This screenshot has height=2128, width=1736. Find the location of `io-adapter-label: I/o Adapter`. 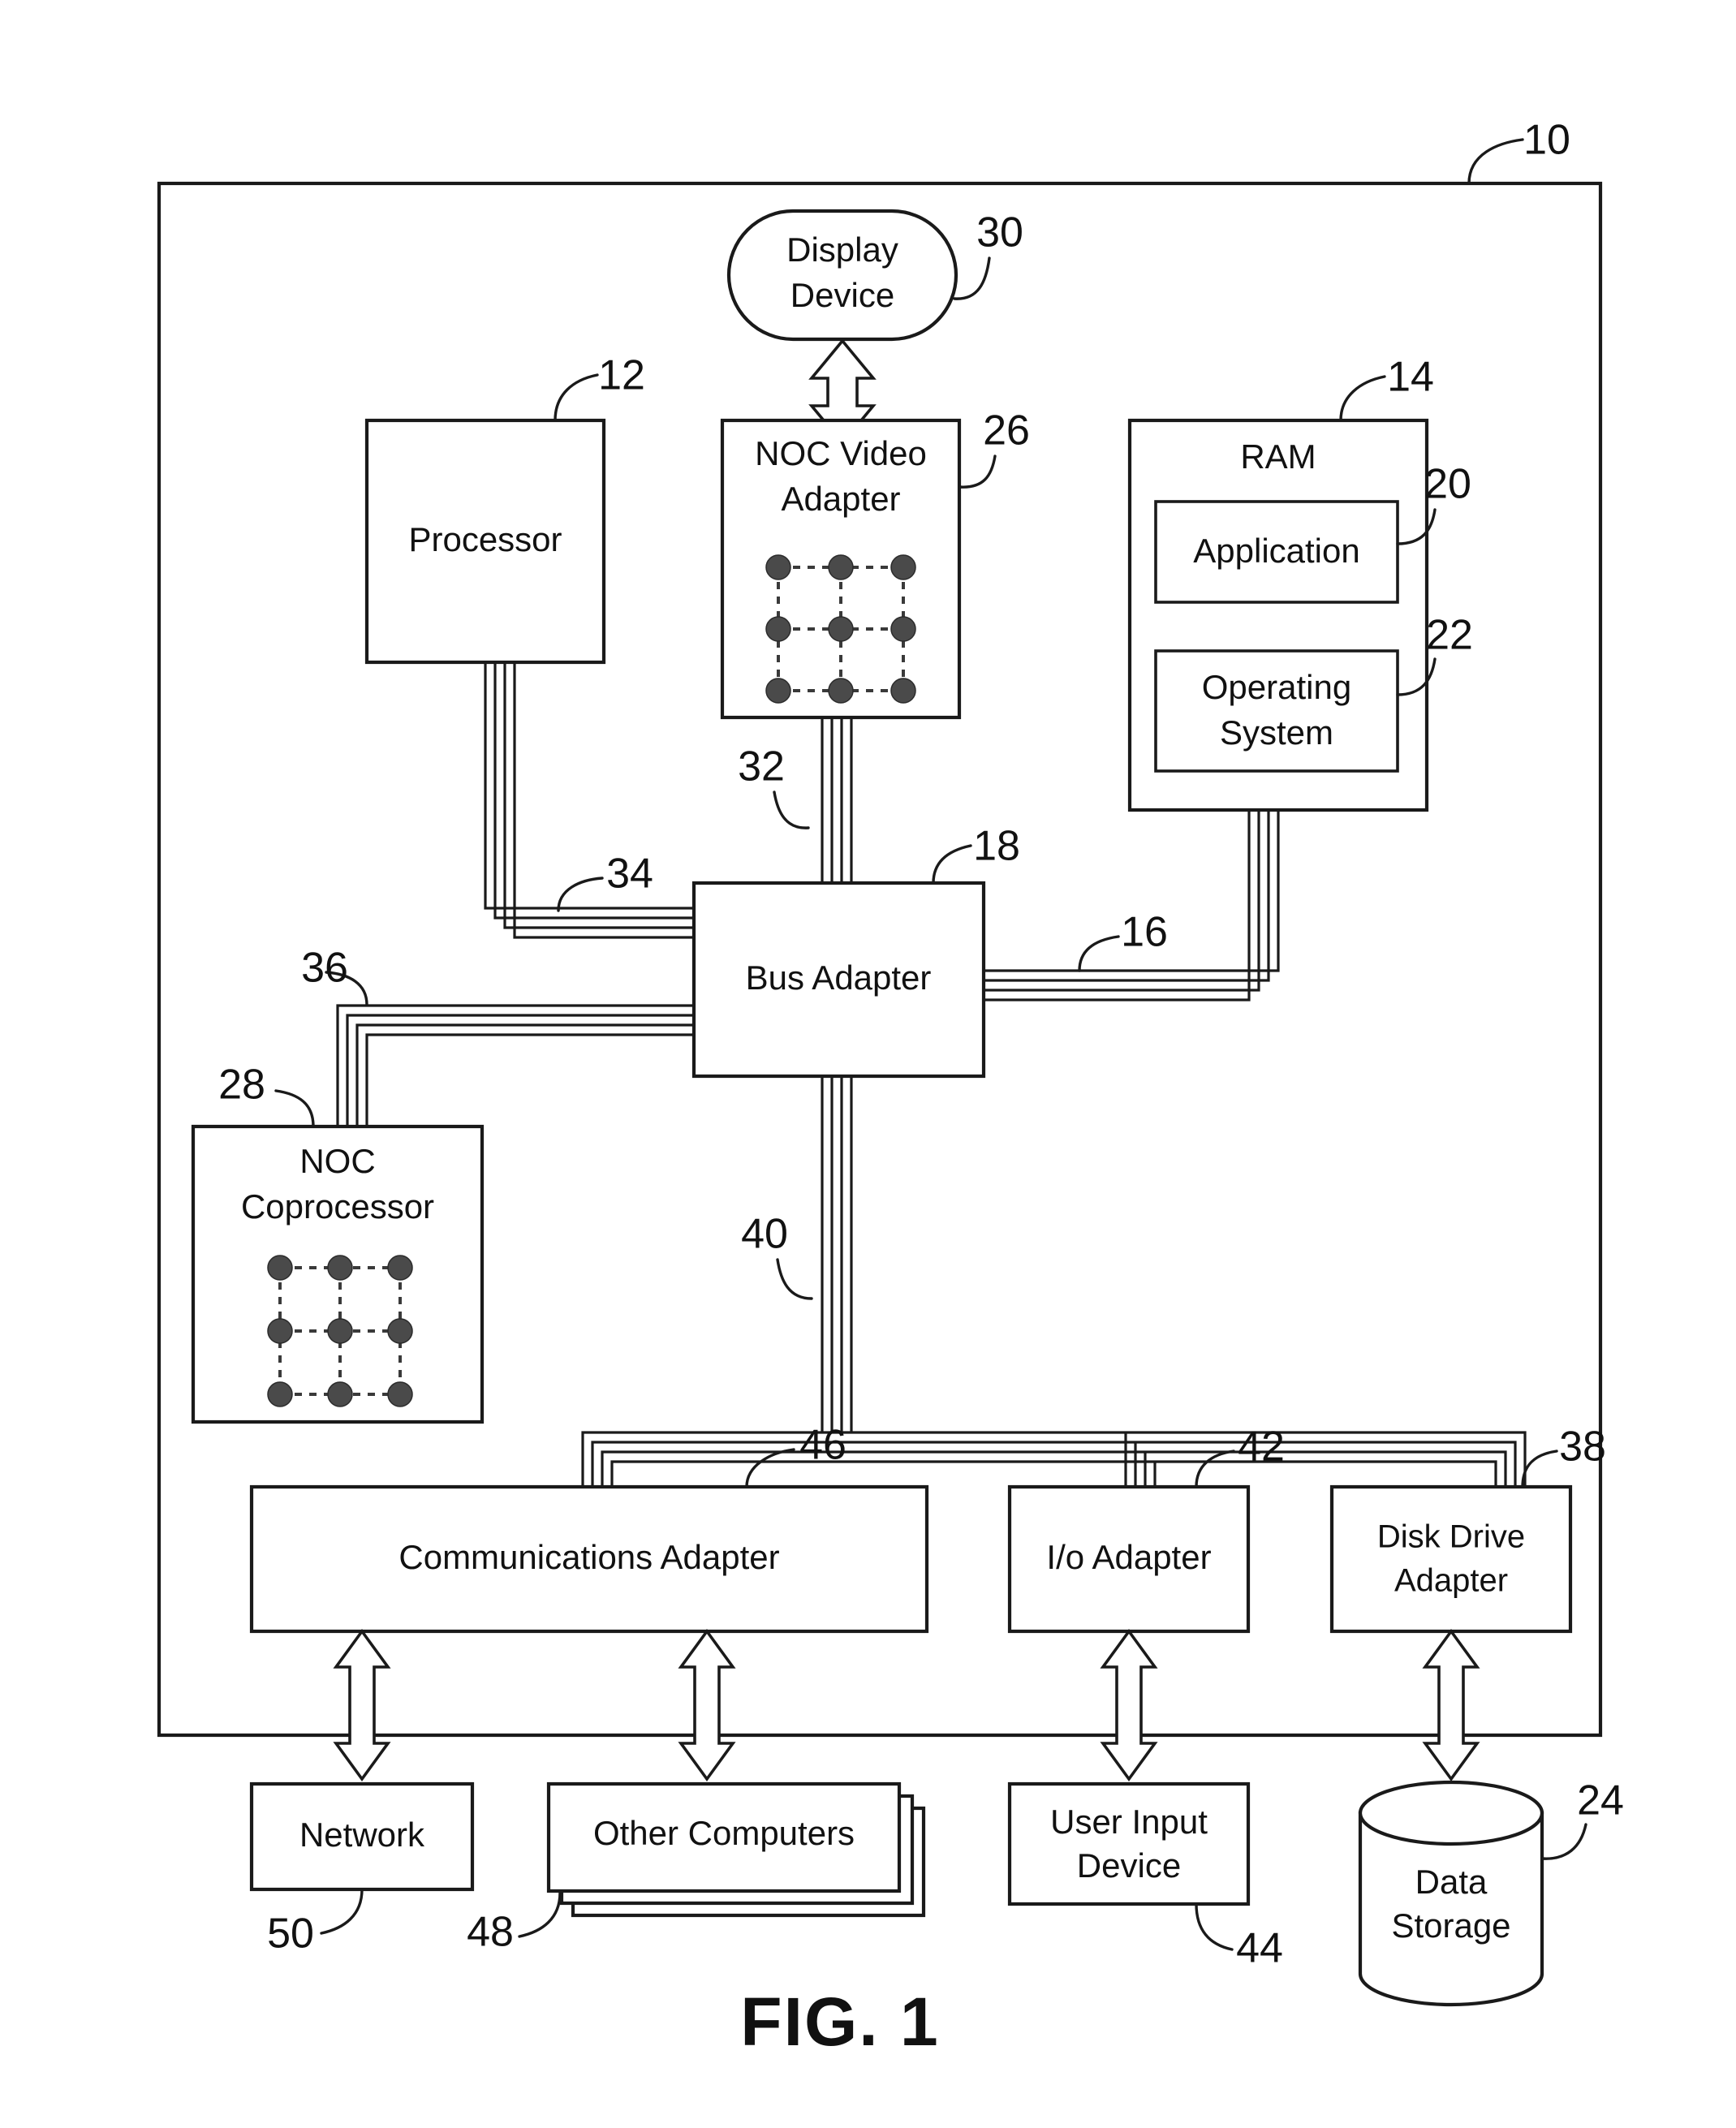

io-adapter-label: I/o Adapter is located at coordinates (1129, 1557).